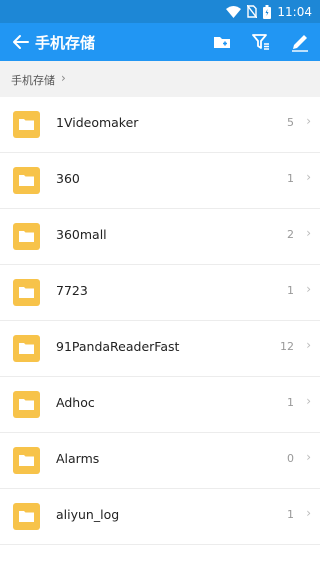  I want to click on app-bar: 手机存储, so click(160, 42).